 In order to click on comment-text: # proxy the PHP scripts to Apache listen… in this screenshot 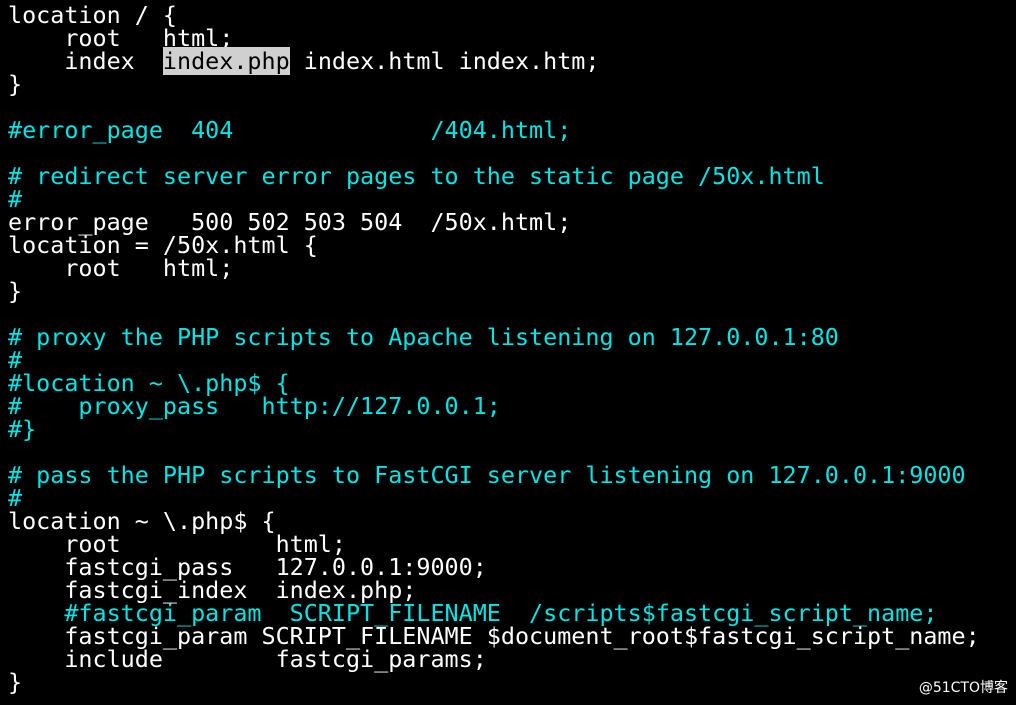, I will do `click(423, 337)`.